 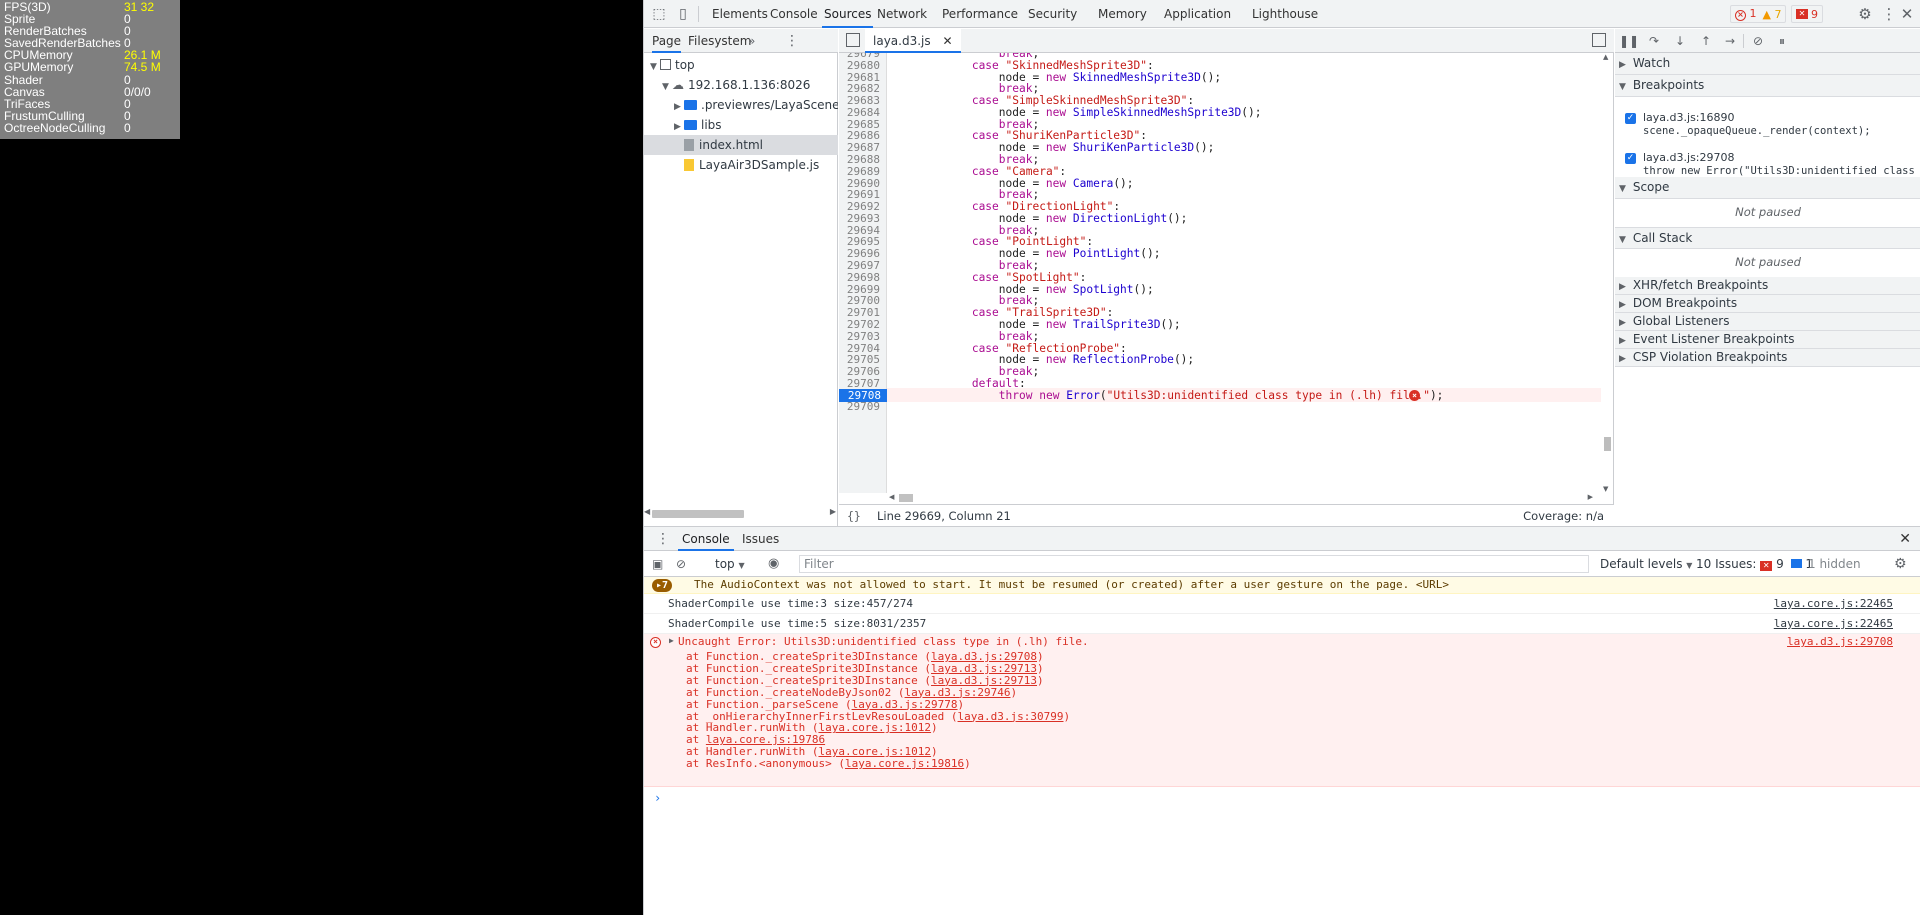 What do you see at coordinates (659, 14) in the screenshot?
I see `inspect-element-icon: ⬚` at bounding box center [659, 14].